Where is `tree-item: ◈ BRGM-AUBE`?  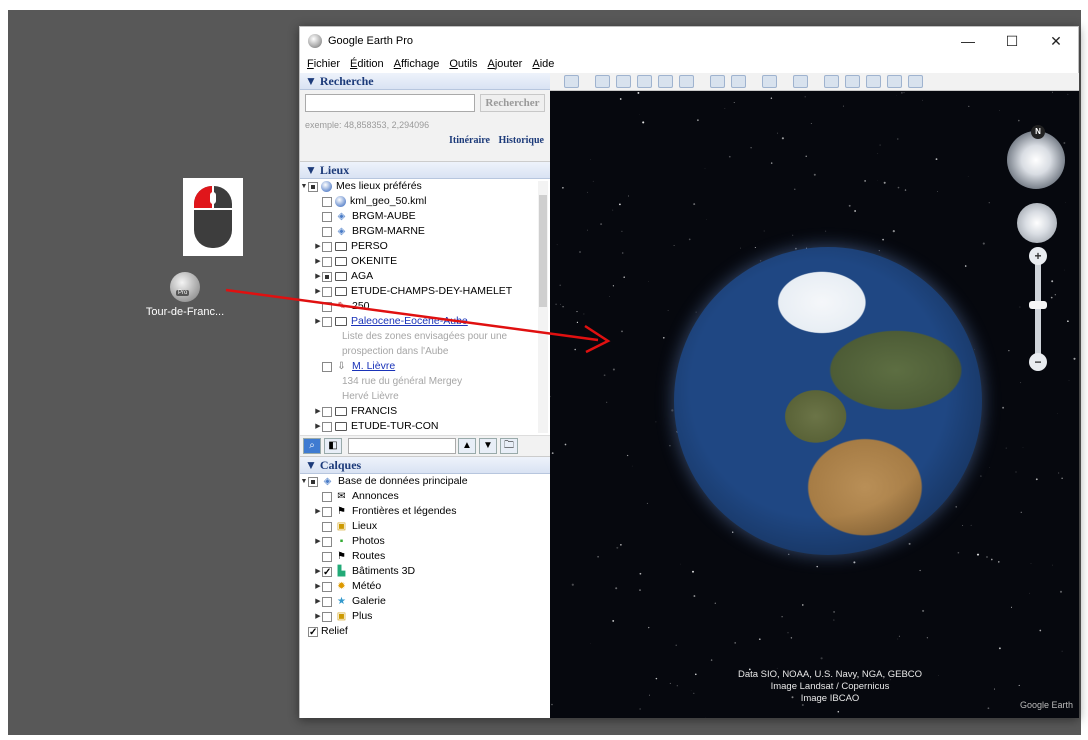
tree-item: ◈ BRGM-AUBE is located at coordinates (425, 216).